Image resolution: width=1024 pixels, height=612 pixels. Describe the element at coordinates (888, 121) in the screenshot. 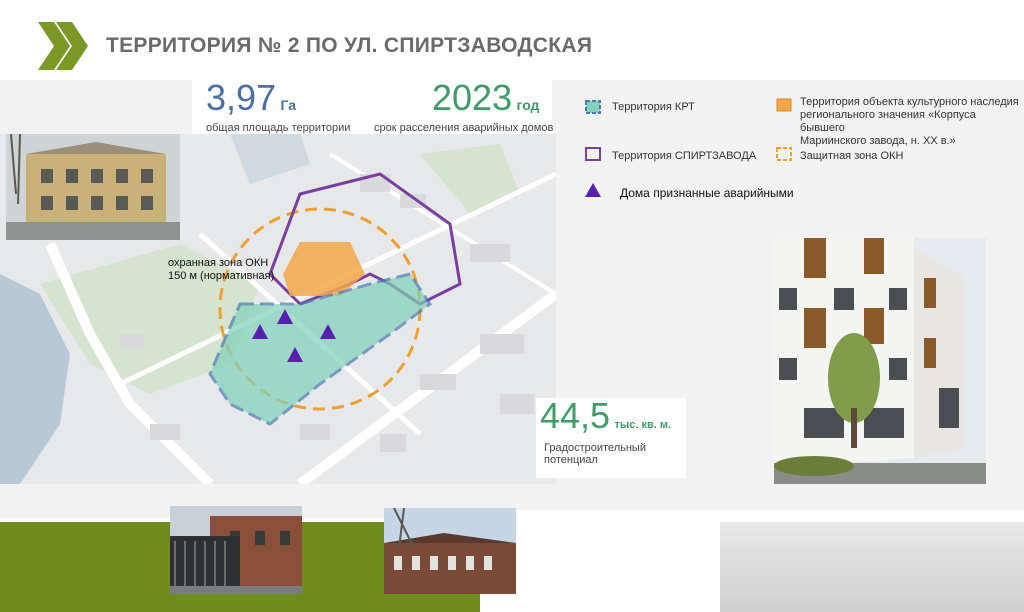

I see `okn-legend-line2: регионального значения «Корпуса бывшего` at that location.